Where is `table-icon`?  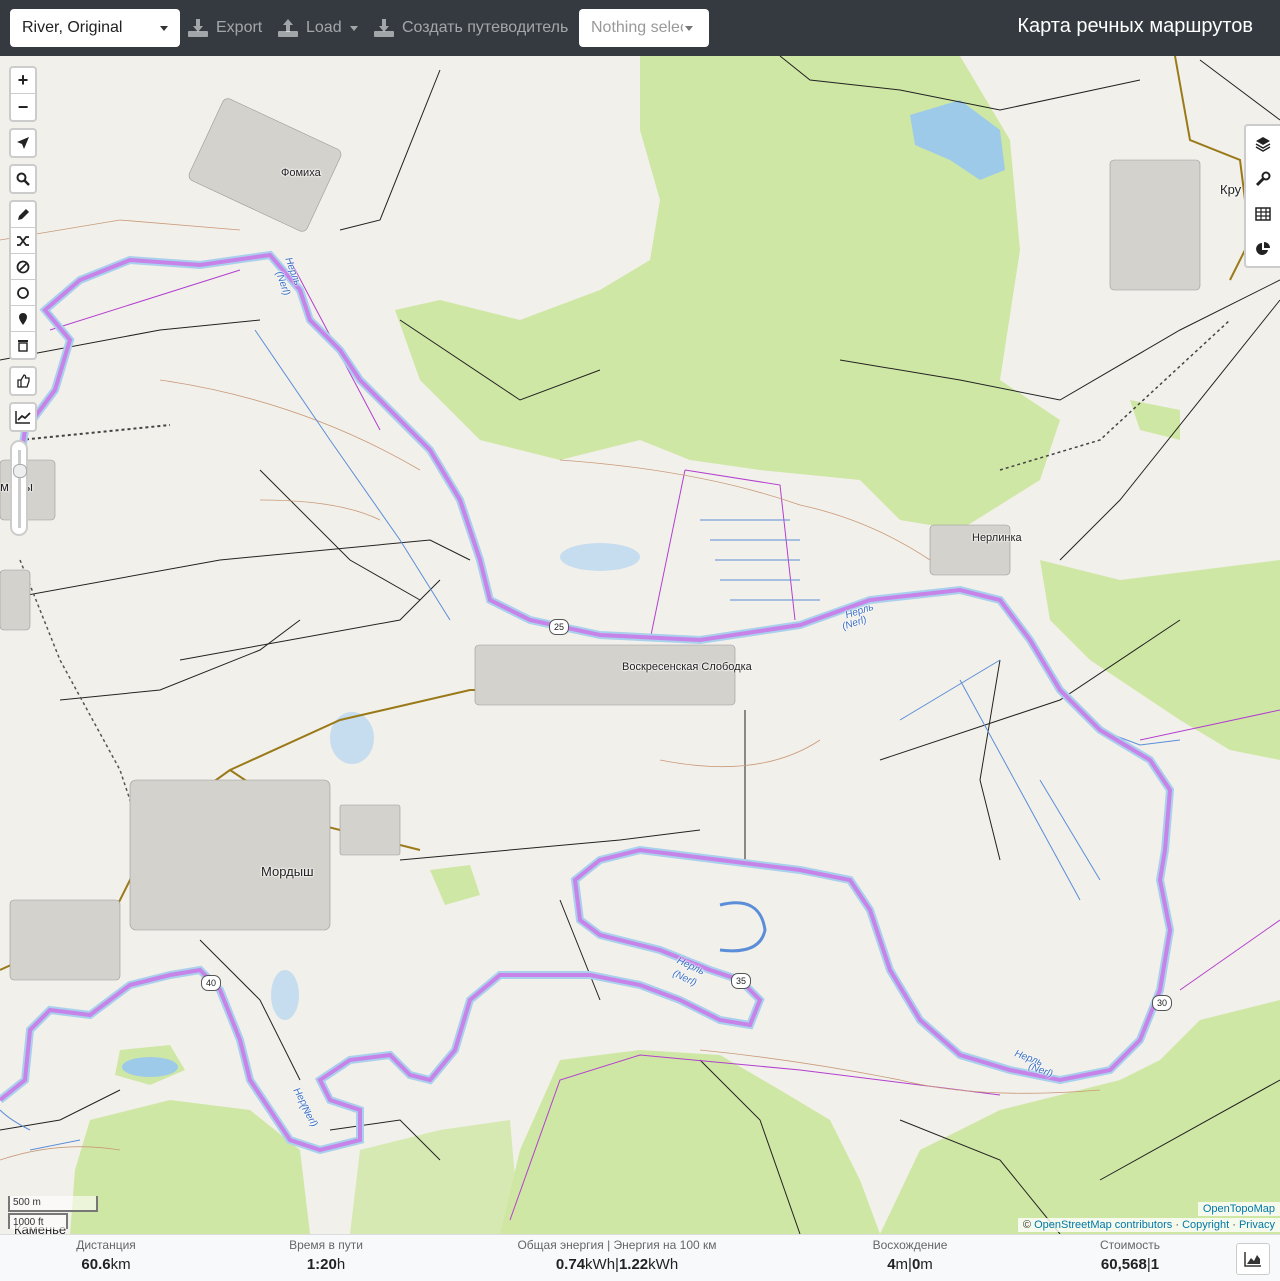 table-icon is located at coordinates (1263, 213).